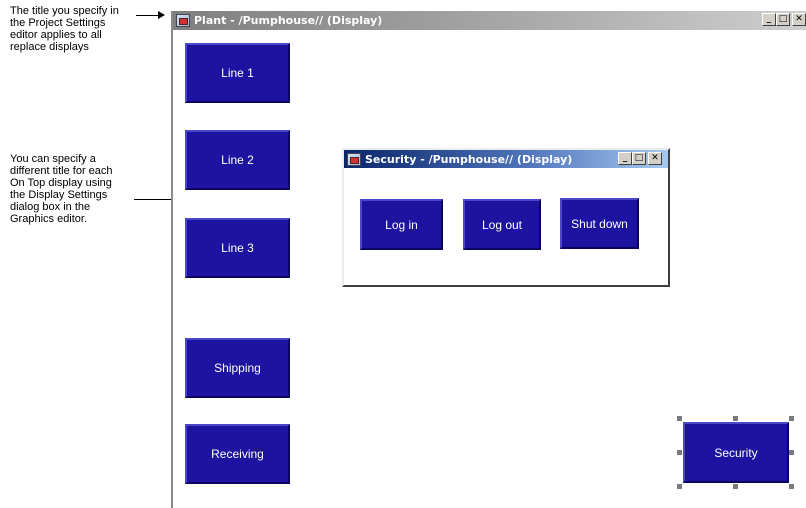 Image resolution: width=806 pixels, height=508 pixels. I want to click on log-out-button: Log out, so click(502, 224).